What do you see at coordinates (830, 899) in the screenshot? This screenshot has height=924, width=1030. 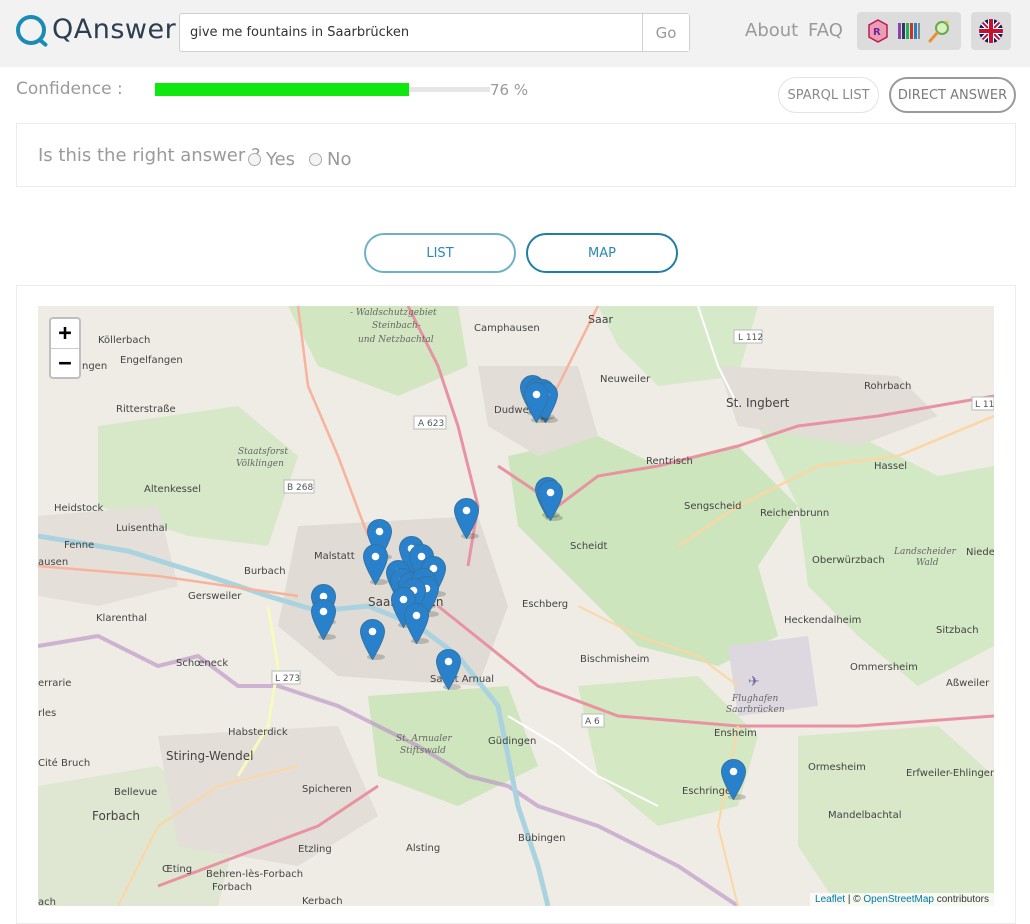 I see `leaflet-link: Leaflet` at bounding box center [830, 899].